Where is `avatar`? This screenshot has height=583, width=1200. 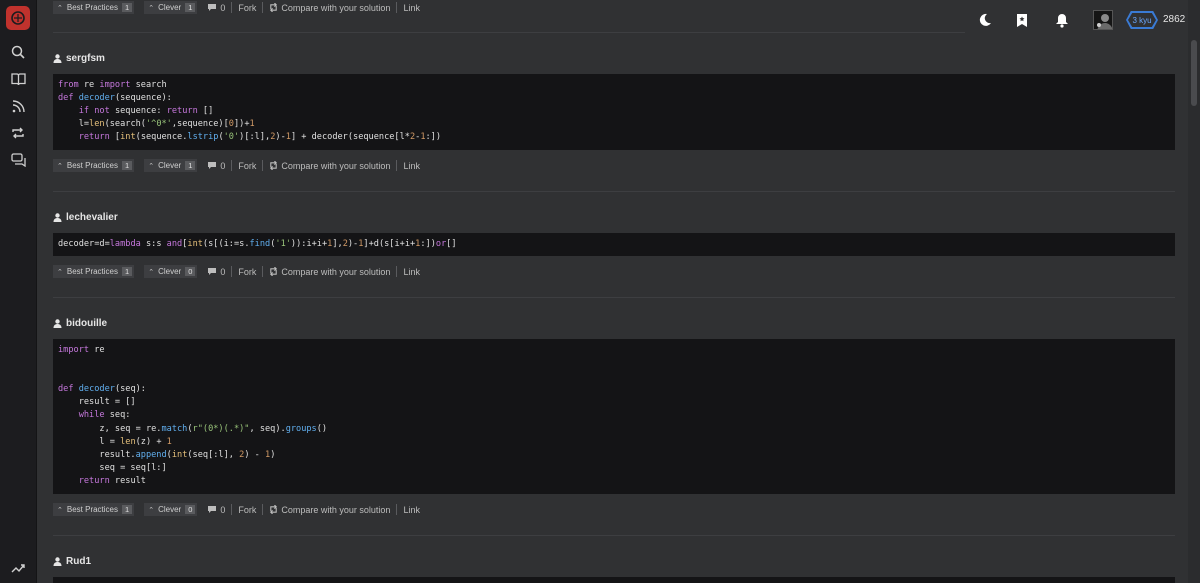
avatar is located at coordinates (1103, 20).